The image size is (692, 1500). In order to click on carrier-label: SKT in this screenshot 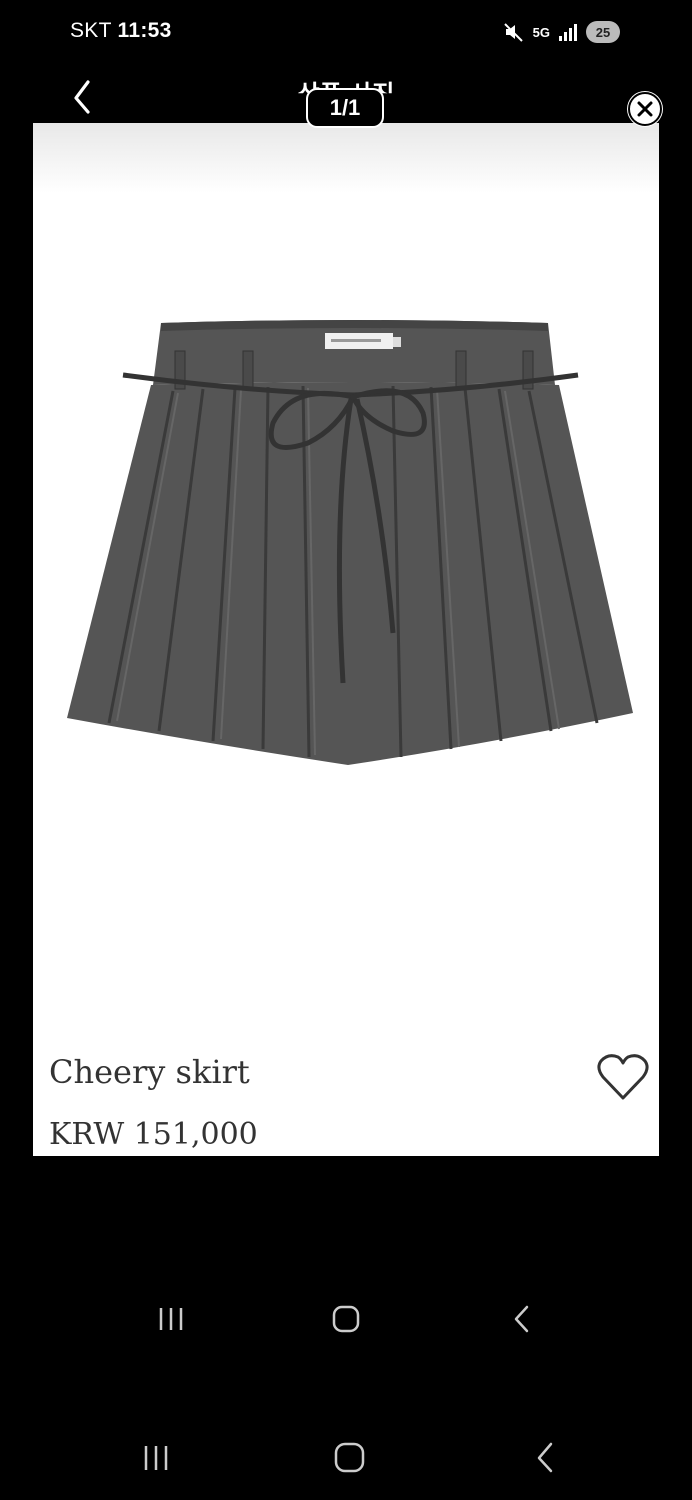, I will do `click(91, 30)`.